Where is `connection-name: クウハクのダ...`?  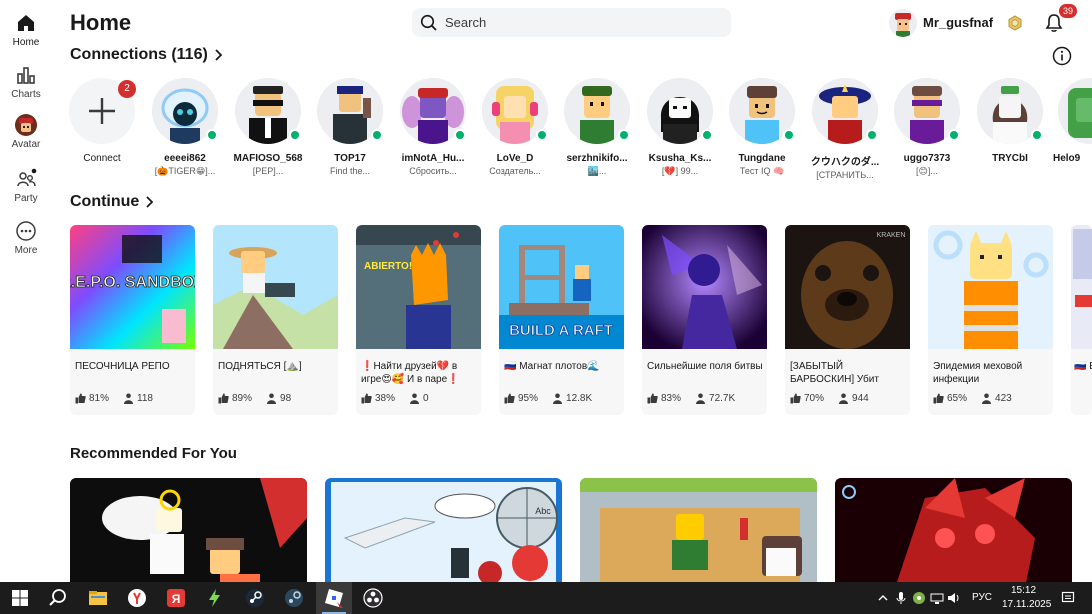 connection-name: クウハクのダ... is located at coordinates (845, 162).